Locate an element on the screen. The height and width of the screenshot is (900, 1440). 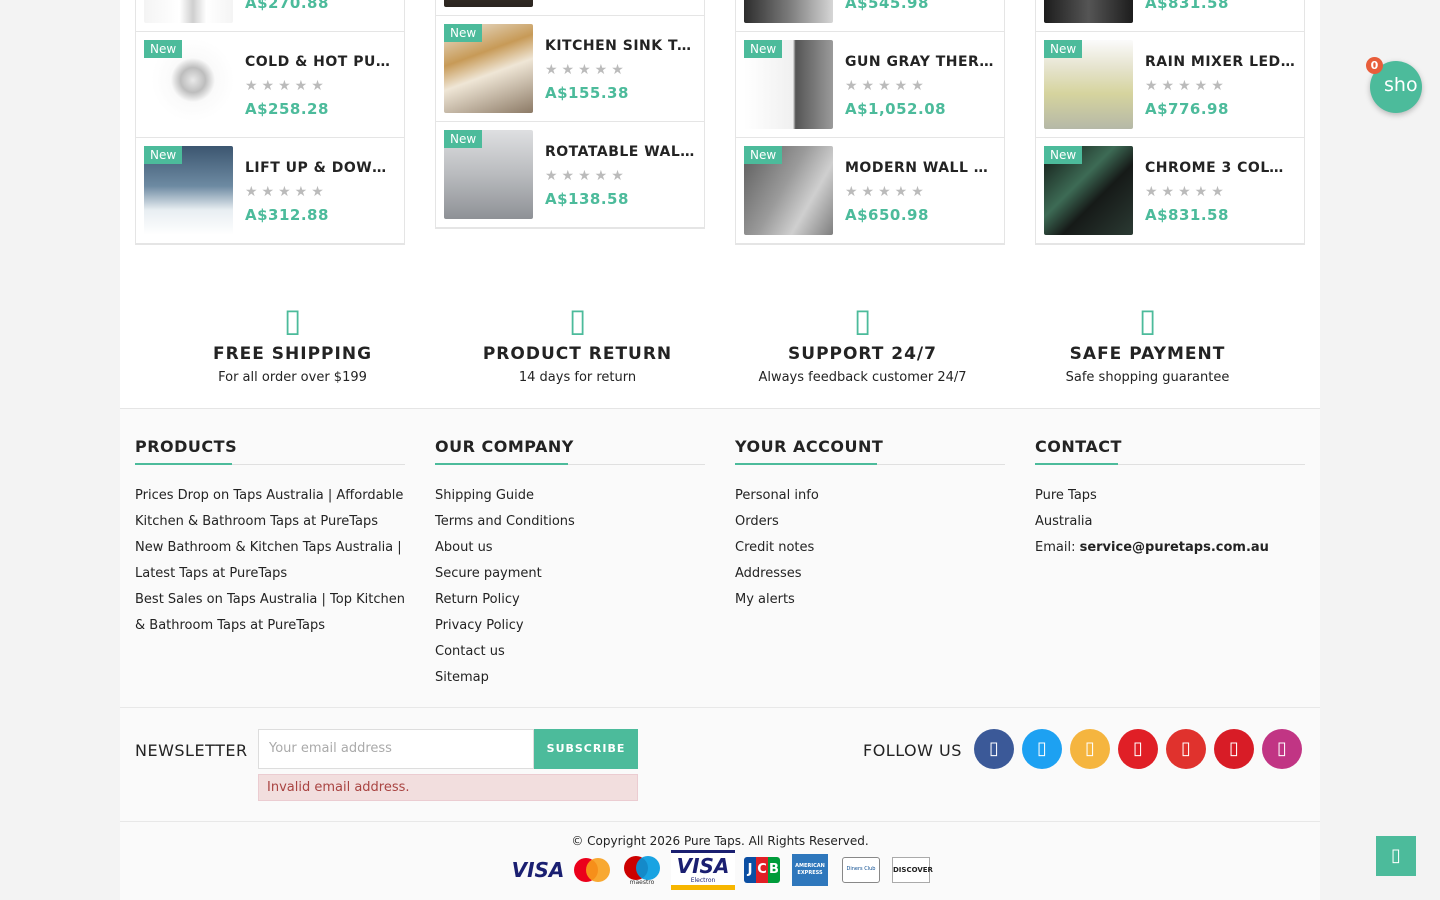
cart-label: sho is located at coordinates (1401, 85).